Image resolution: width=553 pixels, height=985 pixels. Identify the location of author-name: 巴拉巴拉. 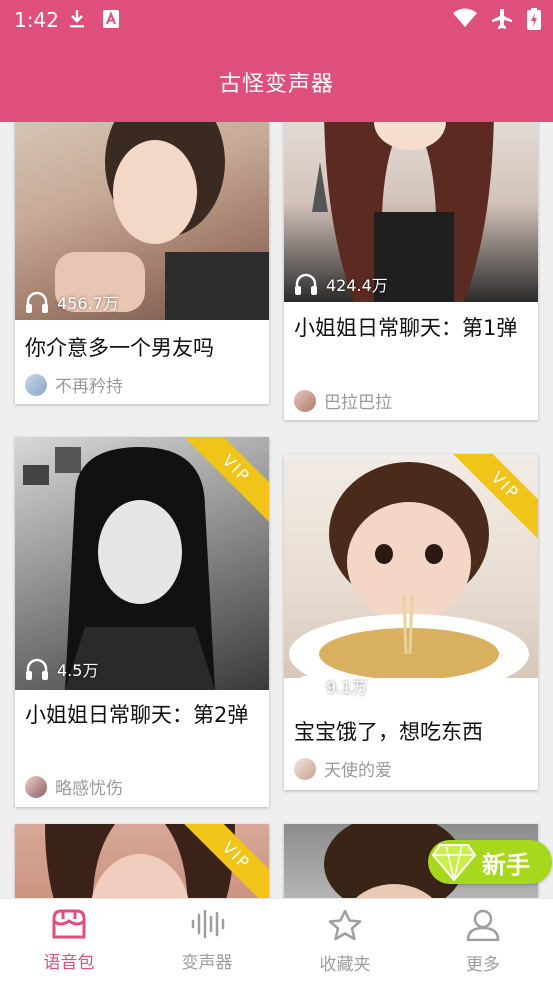
(358, 403).